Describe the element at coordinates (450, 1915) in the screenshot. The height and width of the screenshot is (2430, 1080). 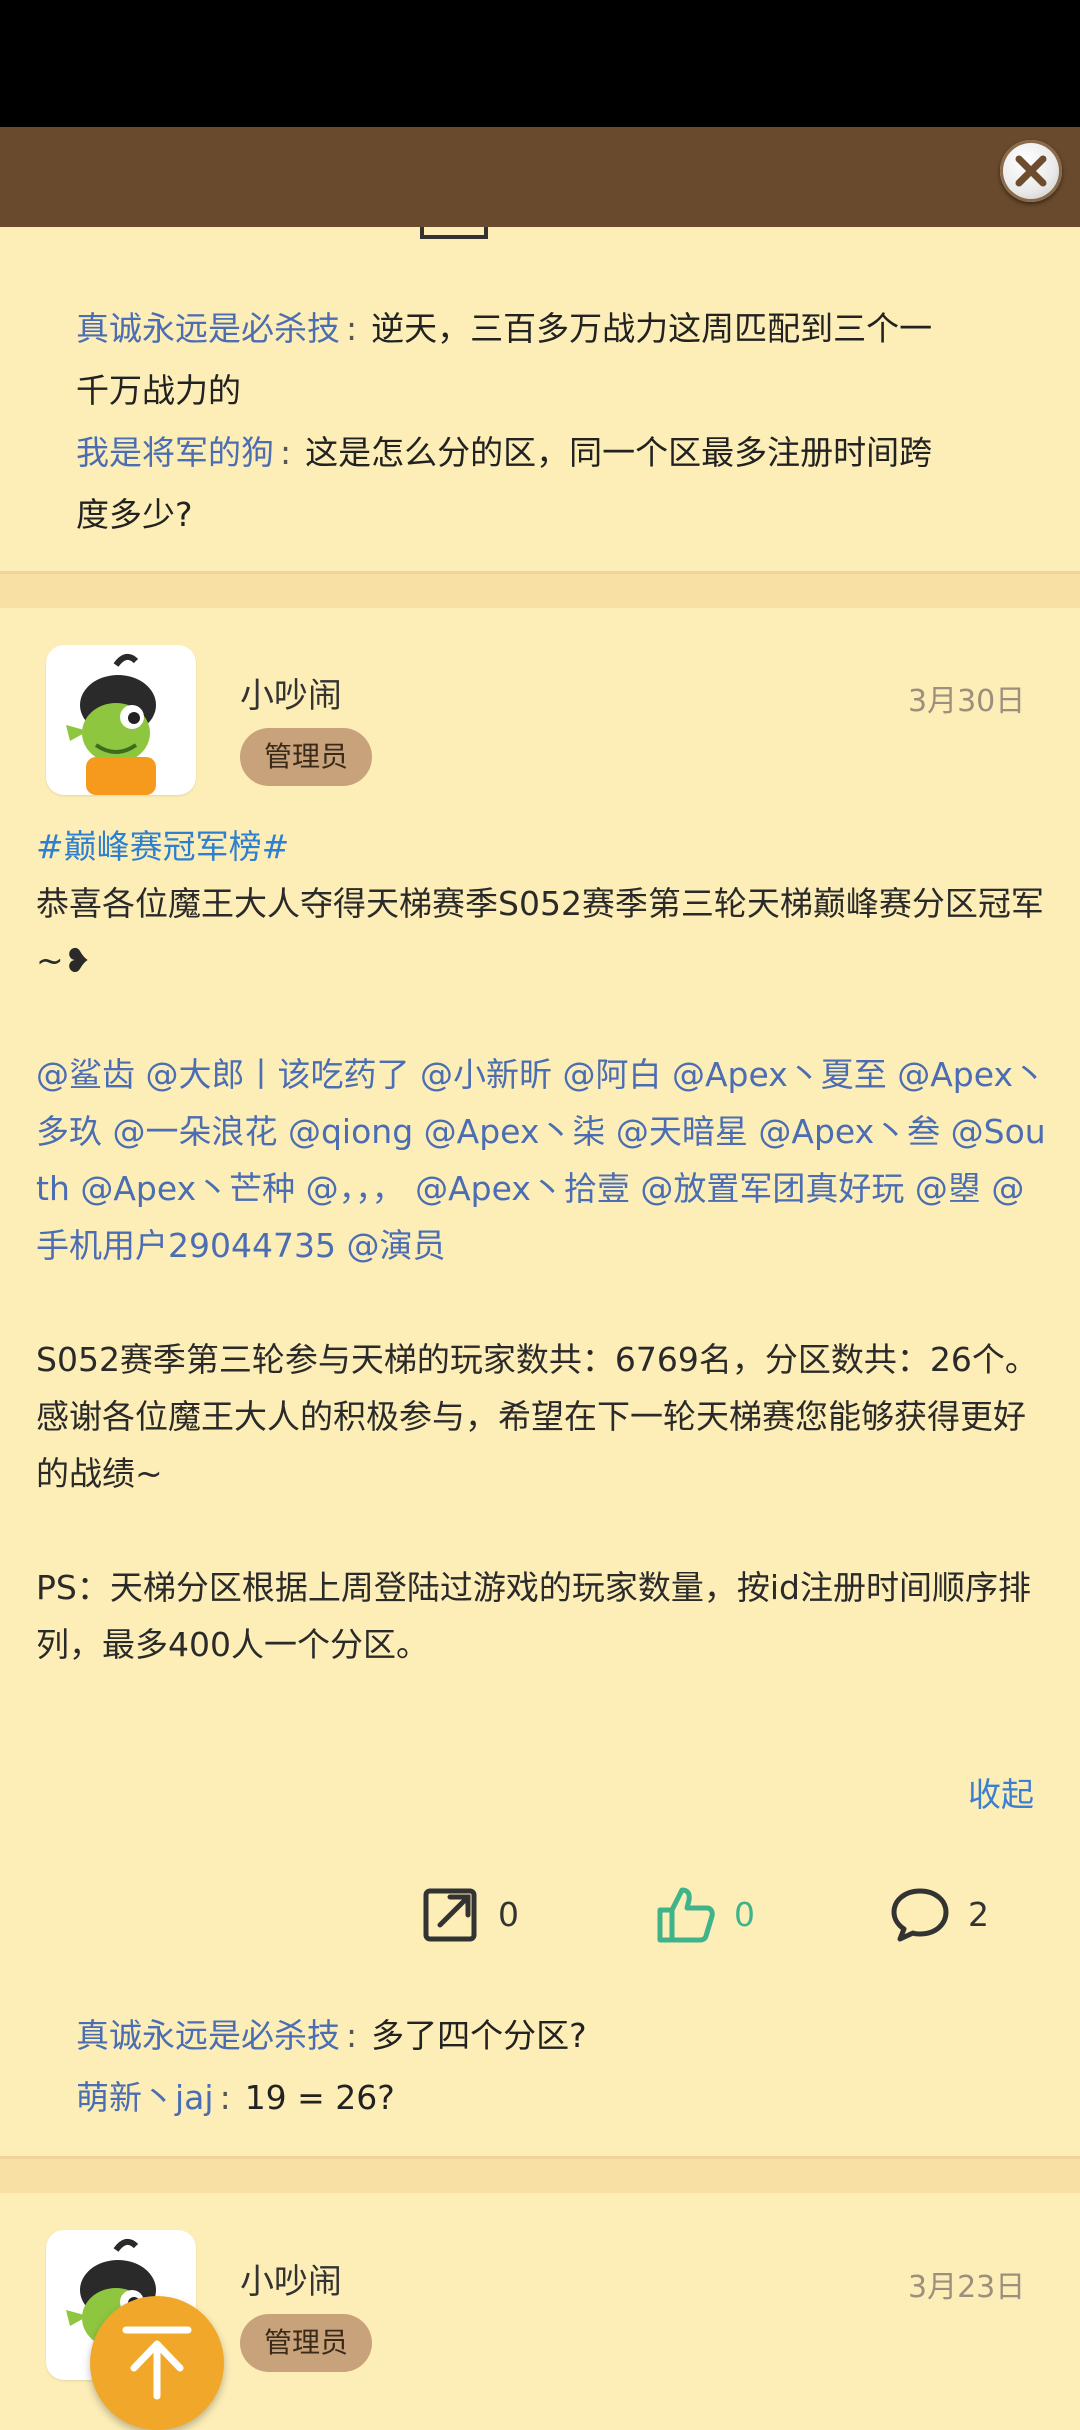
I see `share-icon` at that location.